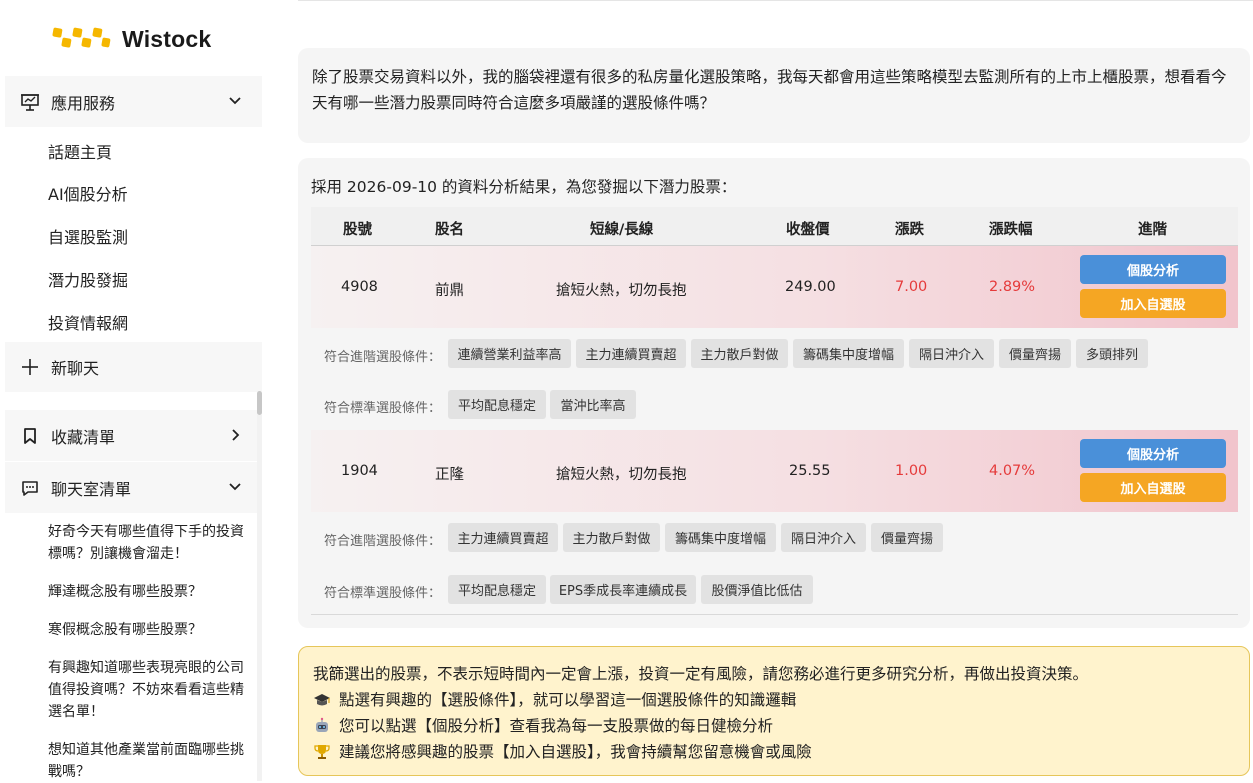  I want to click on condition-tag: 股價淨值比低估, so click(757, 589).